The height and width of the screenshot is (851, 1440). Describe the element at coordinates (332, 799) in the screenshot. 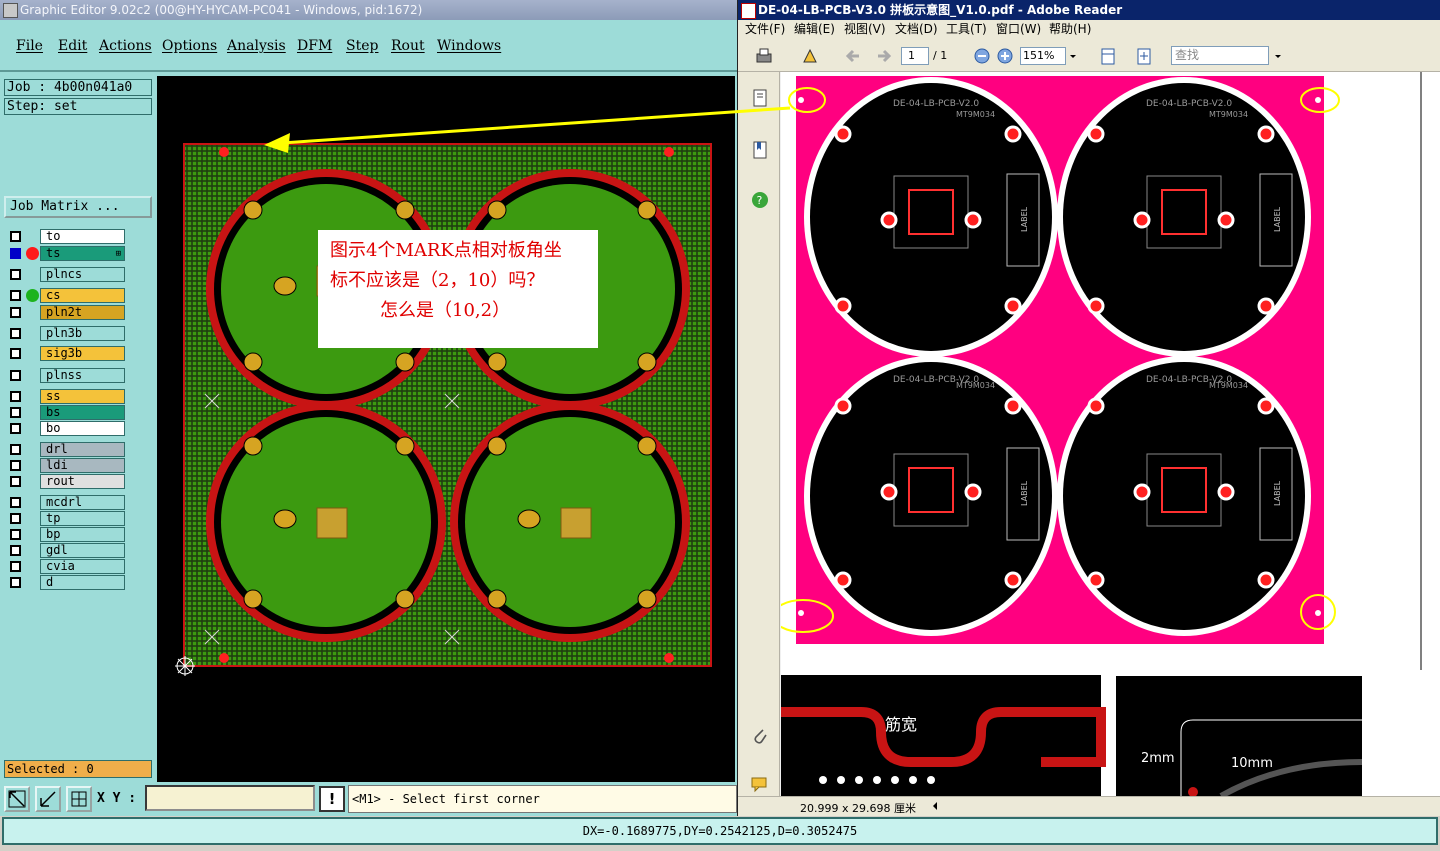

I see `exclamation-icon: !` at that location.